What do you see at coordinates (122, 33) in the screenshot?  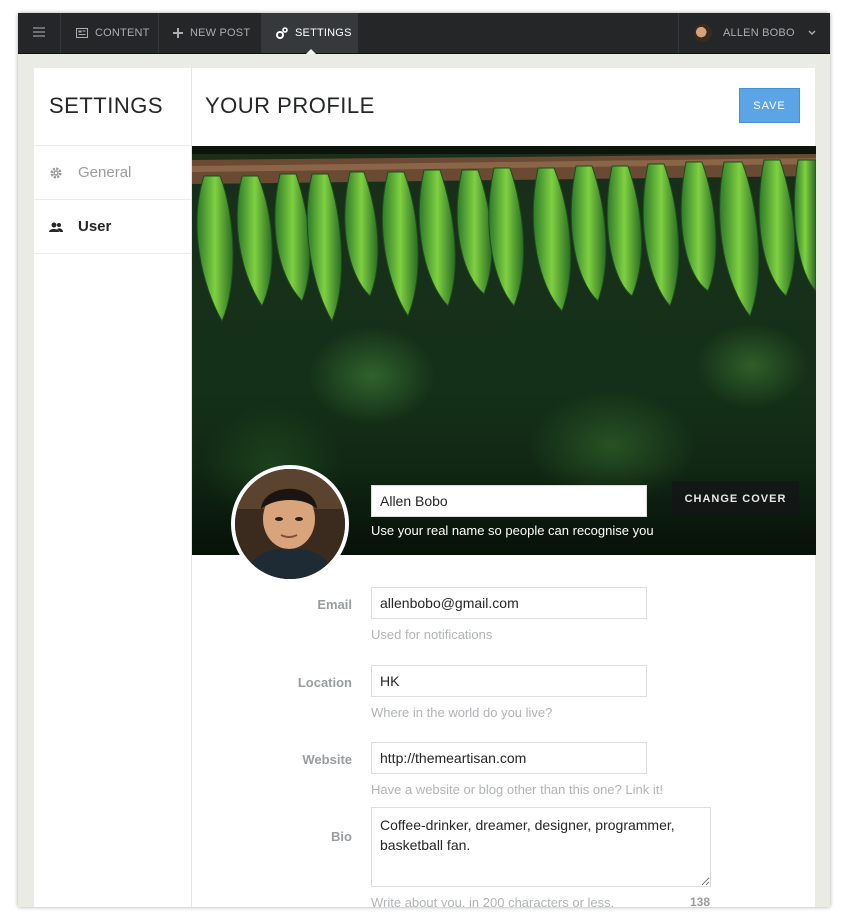 I see `nav-content-label: CONTENT` at bounding box center [122, 33].